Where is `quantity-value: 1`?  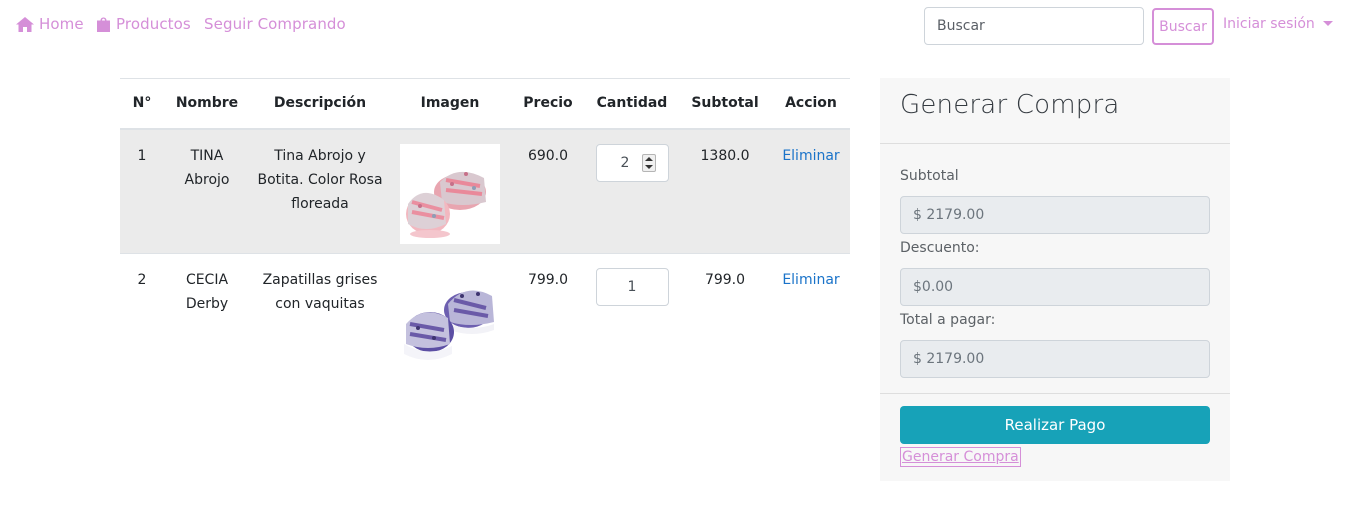 quantity-value: 1 is located at coordinates (632, 287).